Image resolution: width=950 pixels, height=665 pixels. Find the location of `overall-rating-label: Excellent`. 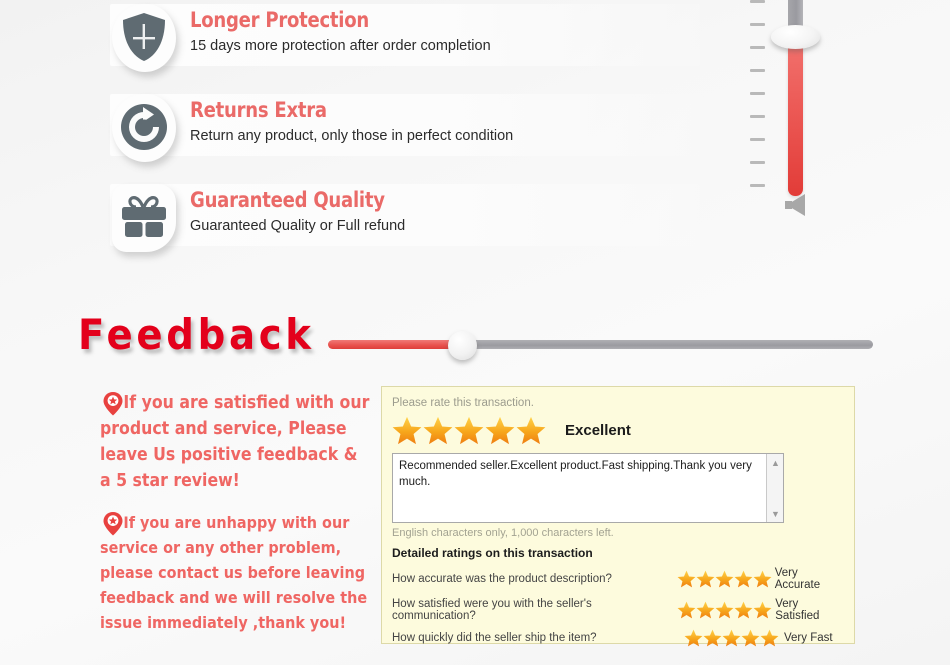

overall-rating-label: Excellent is located at coordinates (598, 430).